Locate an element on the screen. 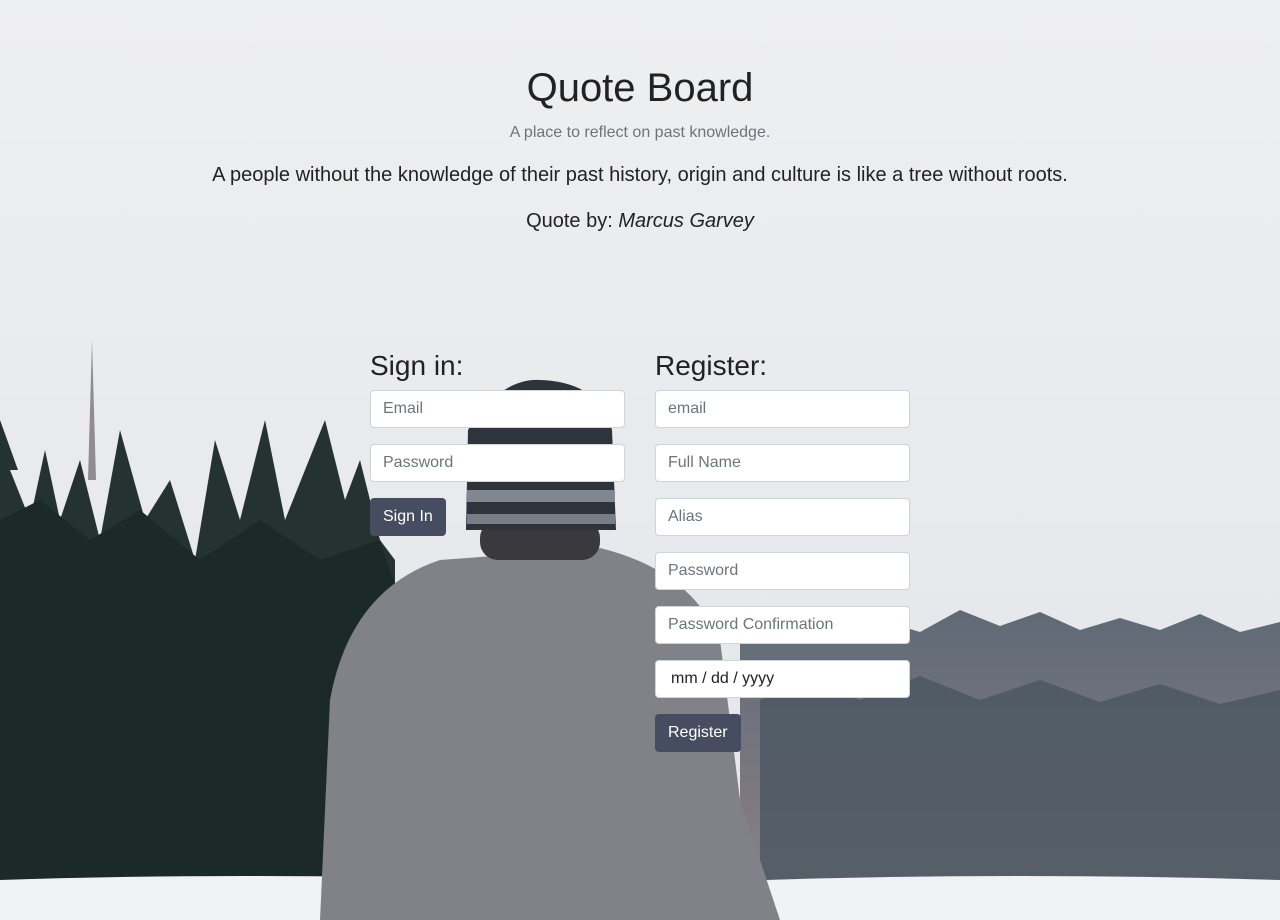 This screenshot has height=920, width=1280. register-email-input is located at coordinates (782, 409).